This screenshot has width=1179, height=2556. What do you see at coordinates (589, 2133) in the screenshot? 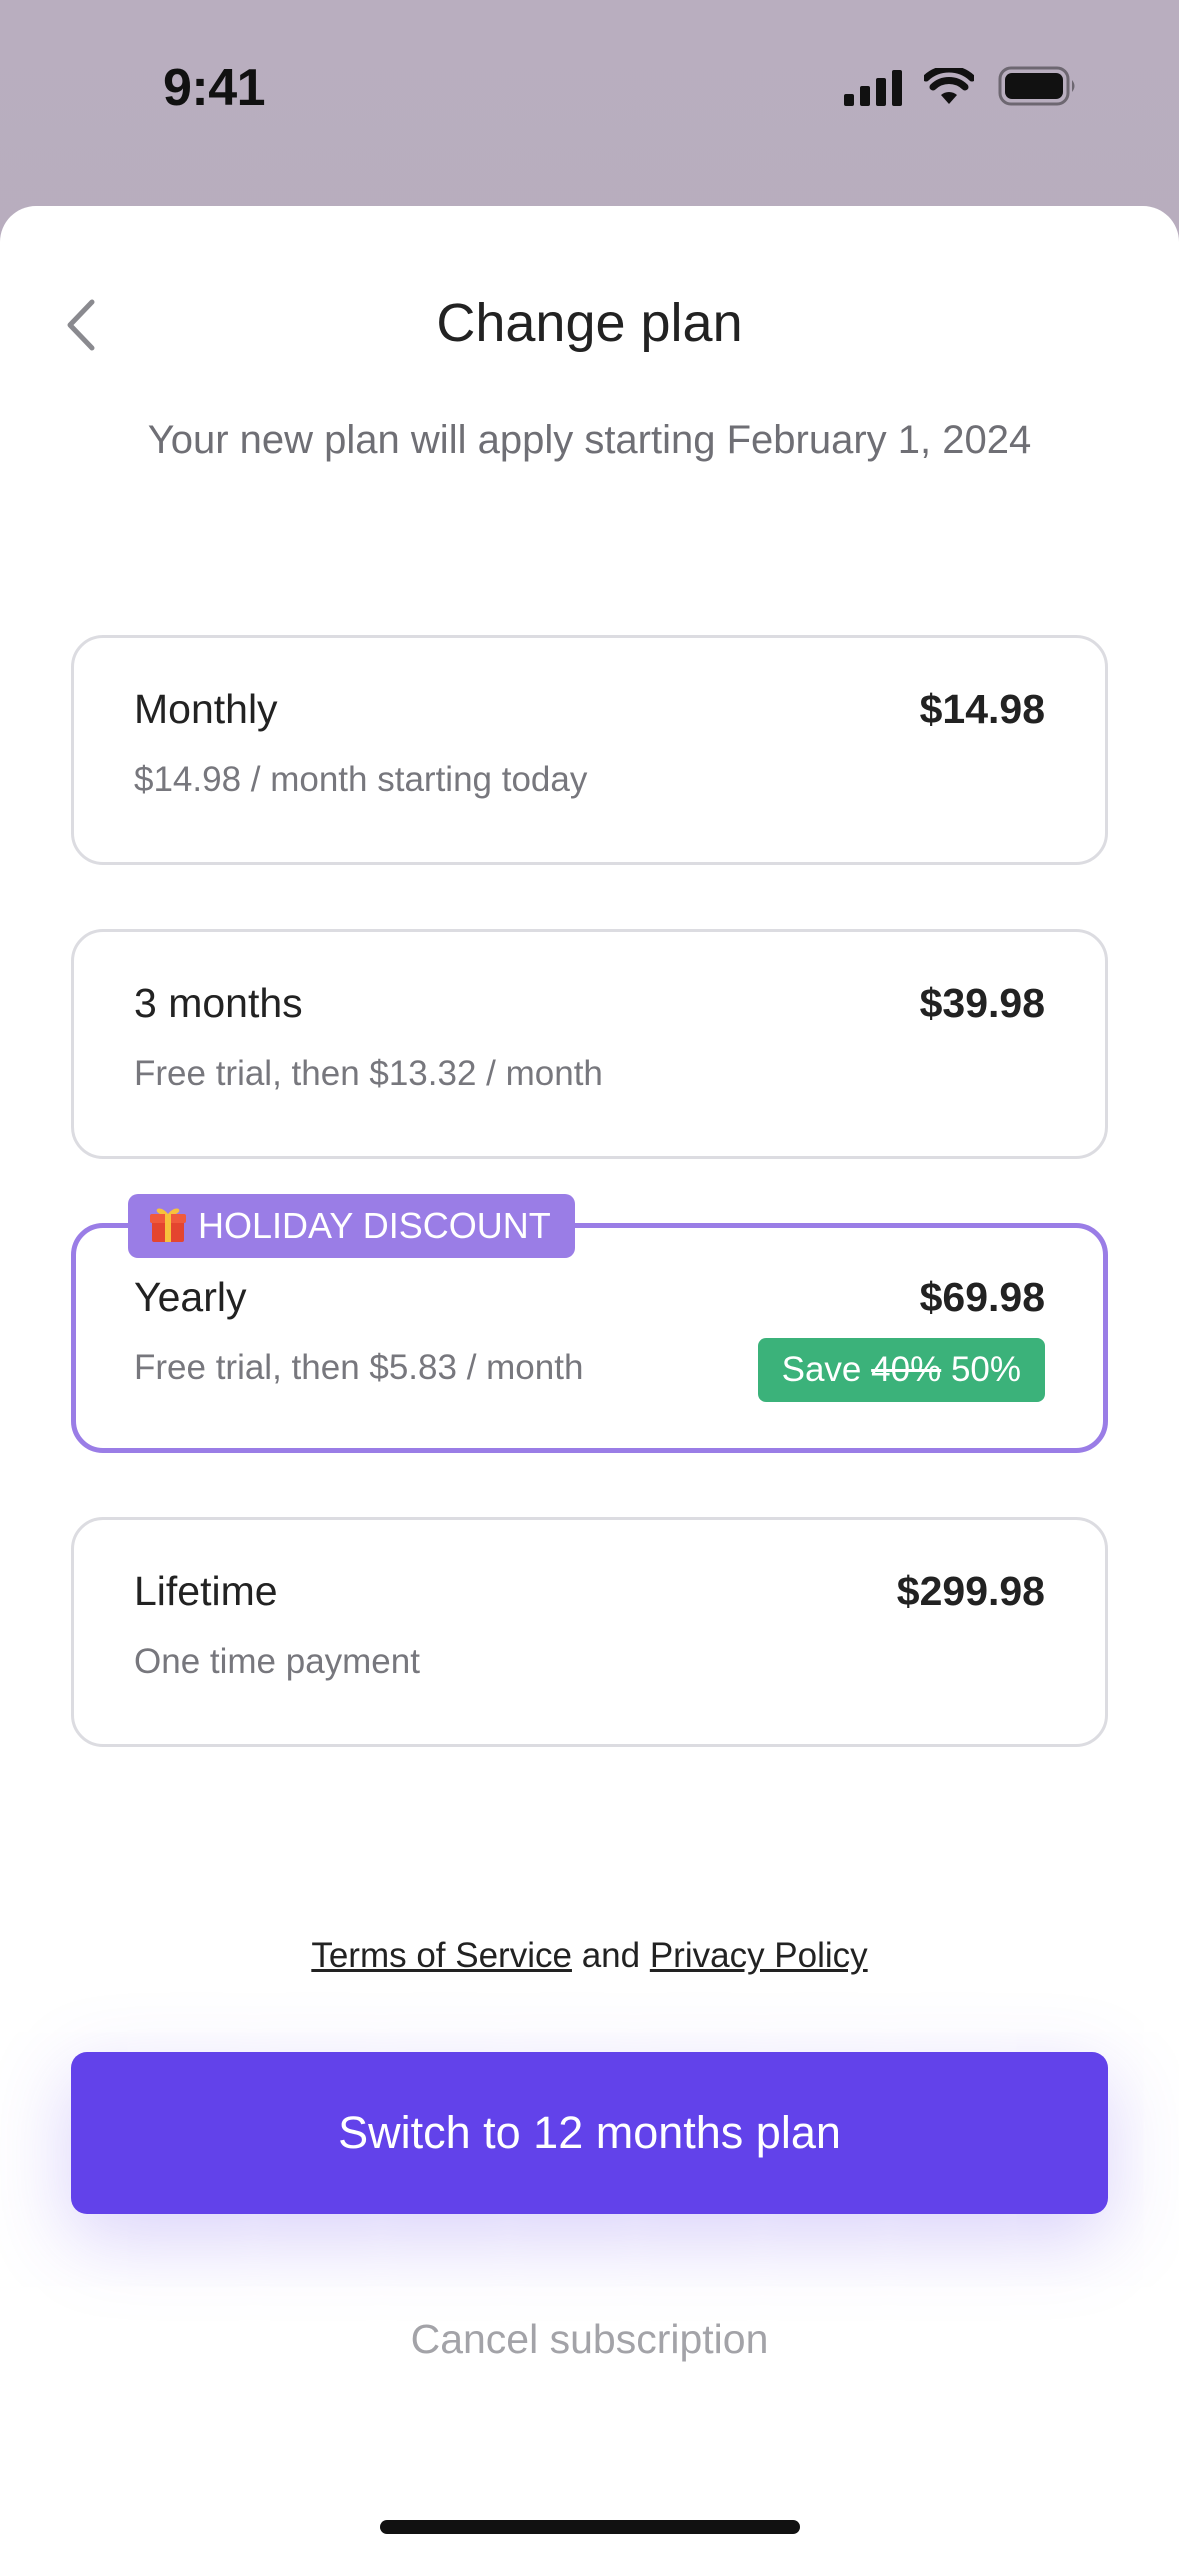
I see `switch-plan-button: Switch to 12 months plan` at bounding box center [589, 2133].